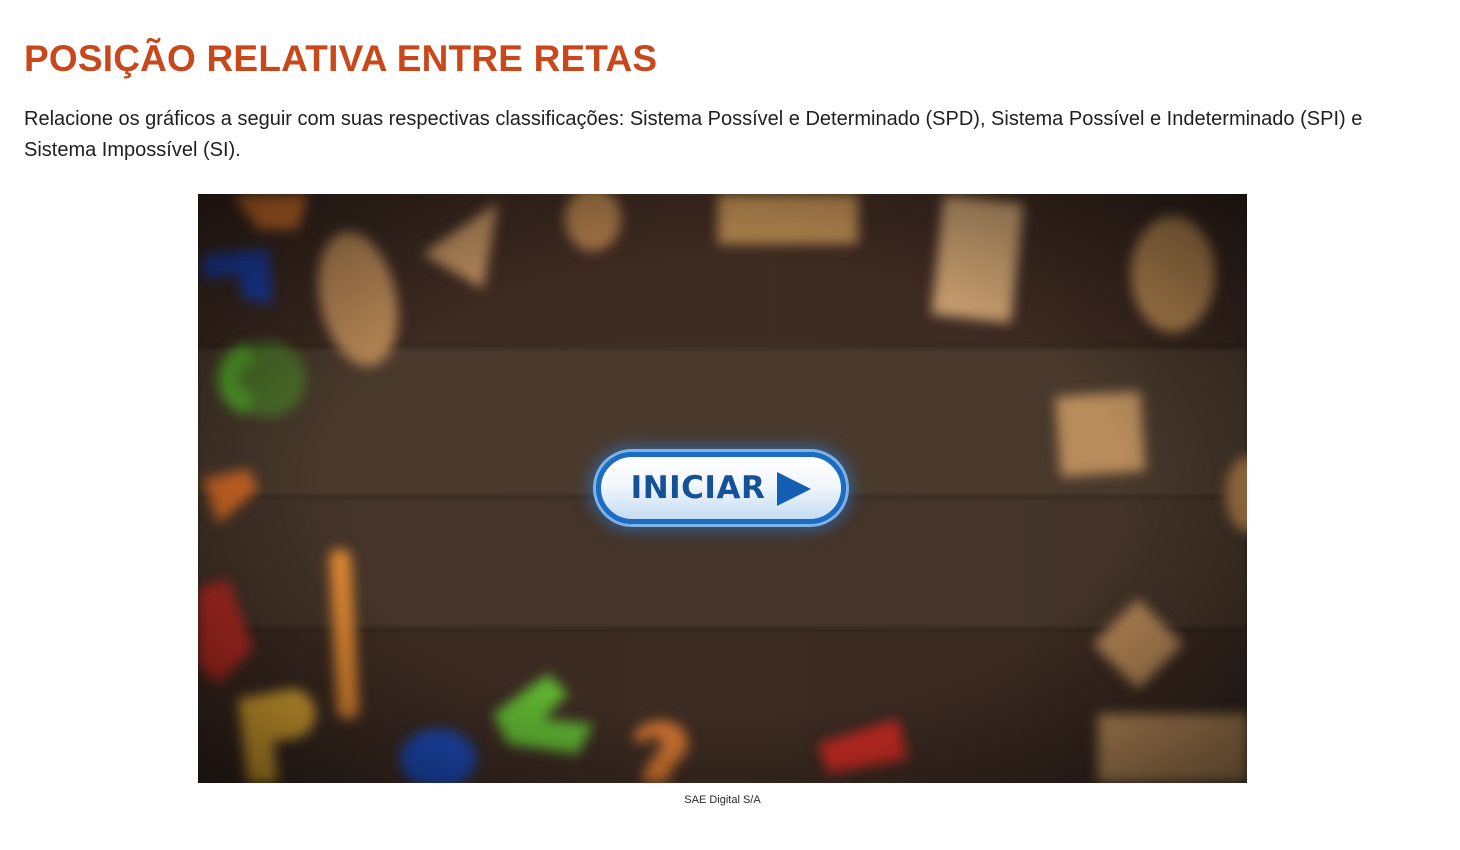 The height and width of the screenshot is (850, 1460). What do you see at coordinates (794, 488) in the screenshot?
I see `play-icon` at bounding box center [794, 488].